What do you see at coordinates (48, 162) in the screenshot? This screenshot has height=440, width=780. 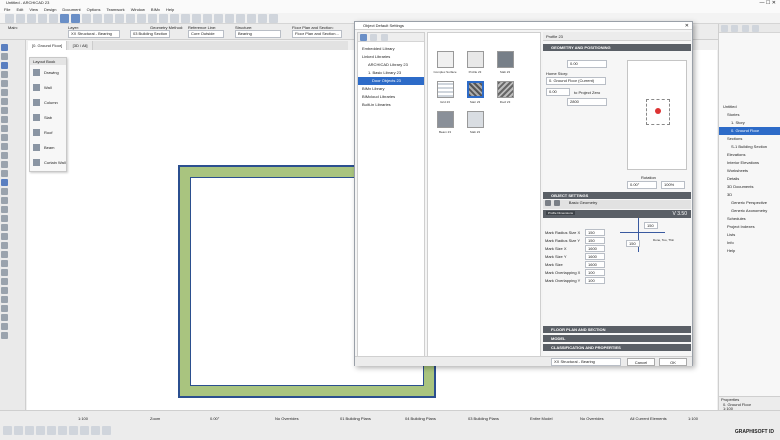 I see `palette-item-curtainwall: Curtain Wall` at bounding box center [48, 162].